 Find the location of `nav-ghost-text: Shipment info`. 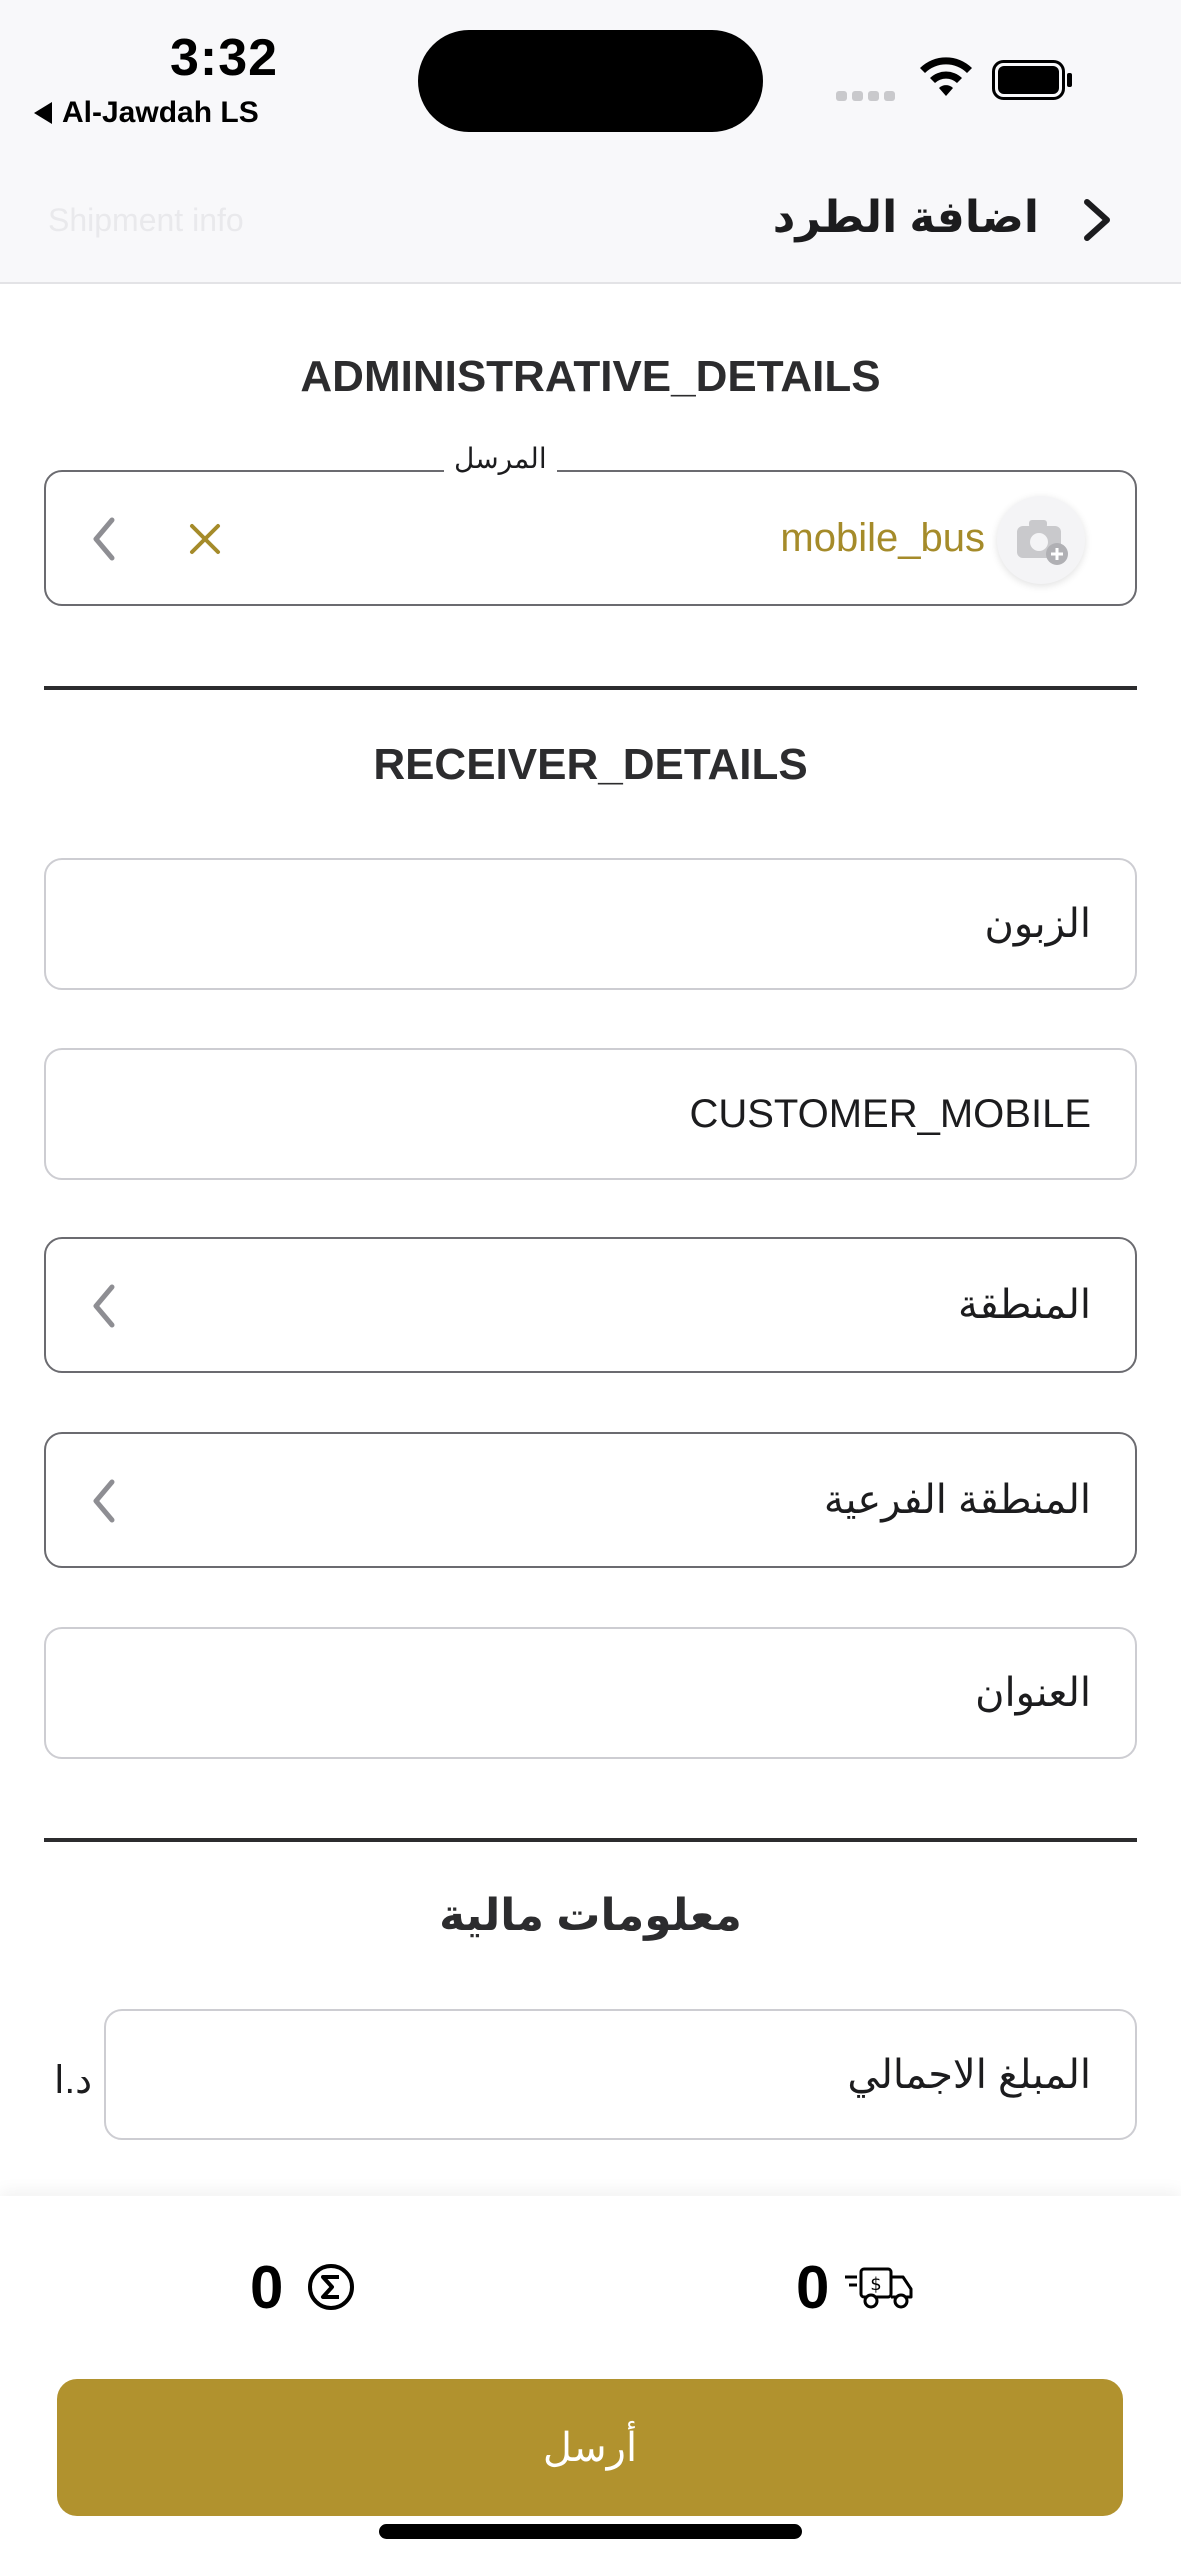

nav-ghost-text: Shipment info is located at coordinates (146, 220).